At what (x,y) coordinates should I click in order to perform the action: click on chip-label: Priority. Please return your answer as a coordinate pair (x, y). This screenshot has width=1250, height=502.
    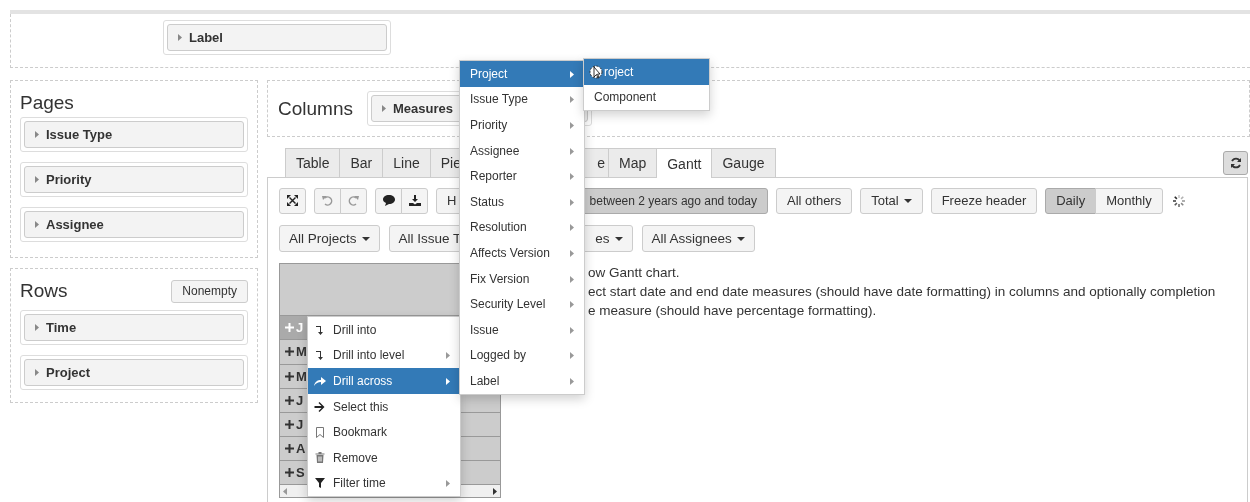
    Looking at the image, I should click on (69, 179).